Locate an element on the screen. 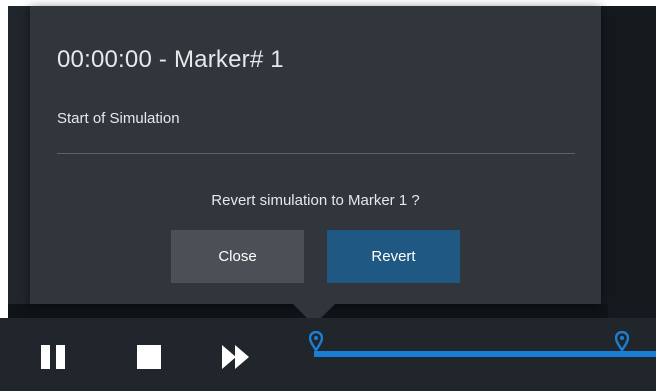 This screenshot has height=391, width=656. revert-button-label: Revert is located at coordinates (393, 256).